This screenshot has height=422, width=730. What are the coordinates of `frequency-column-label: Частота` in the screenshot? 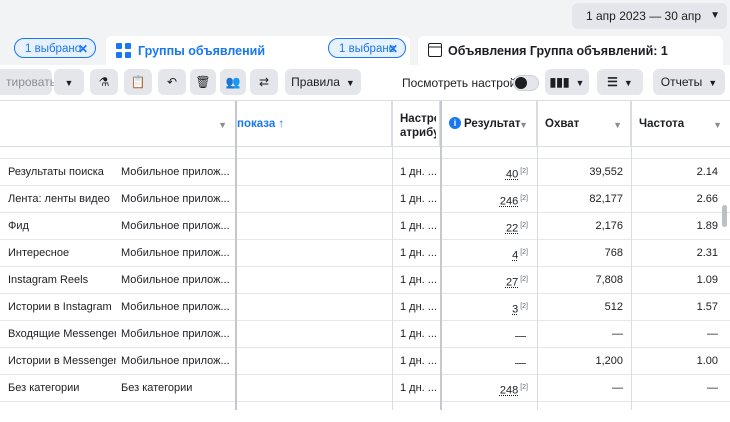 It's located at (662, 124).